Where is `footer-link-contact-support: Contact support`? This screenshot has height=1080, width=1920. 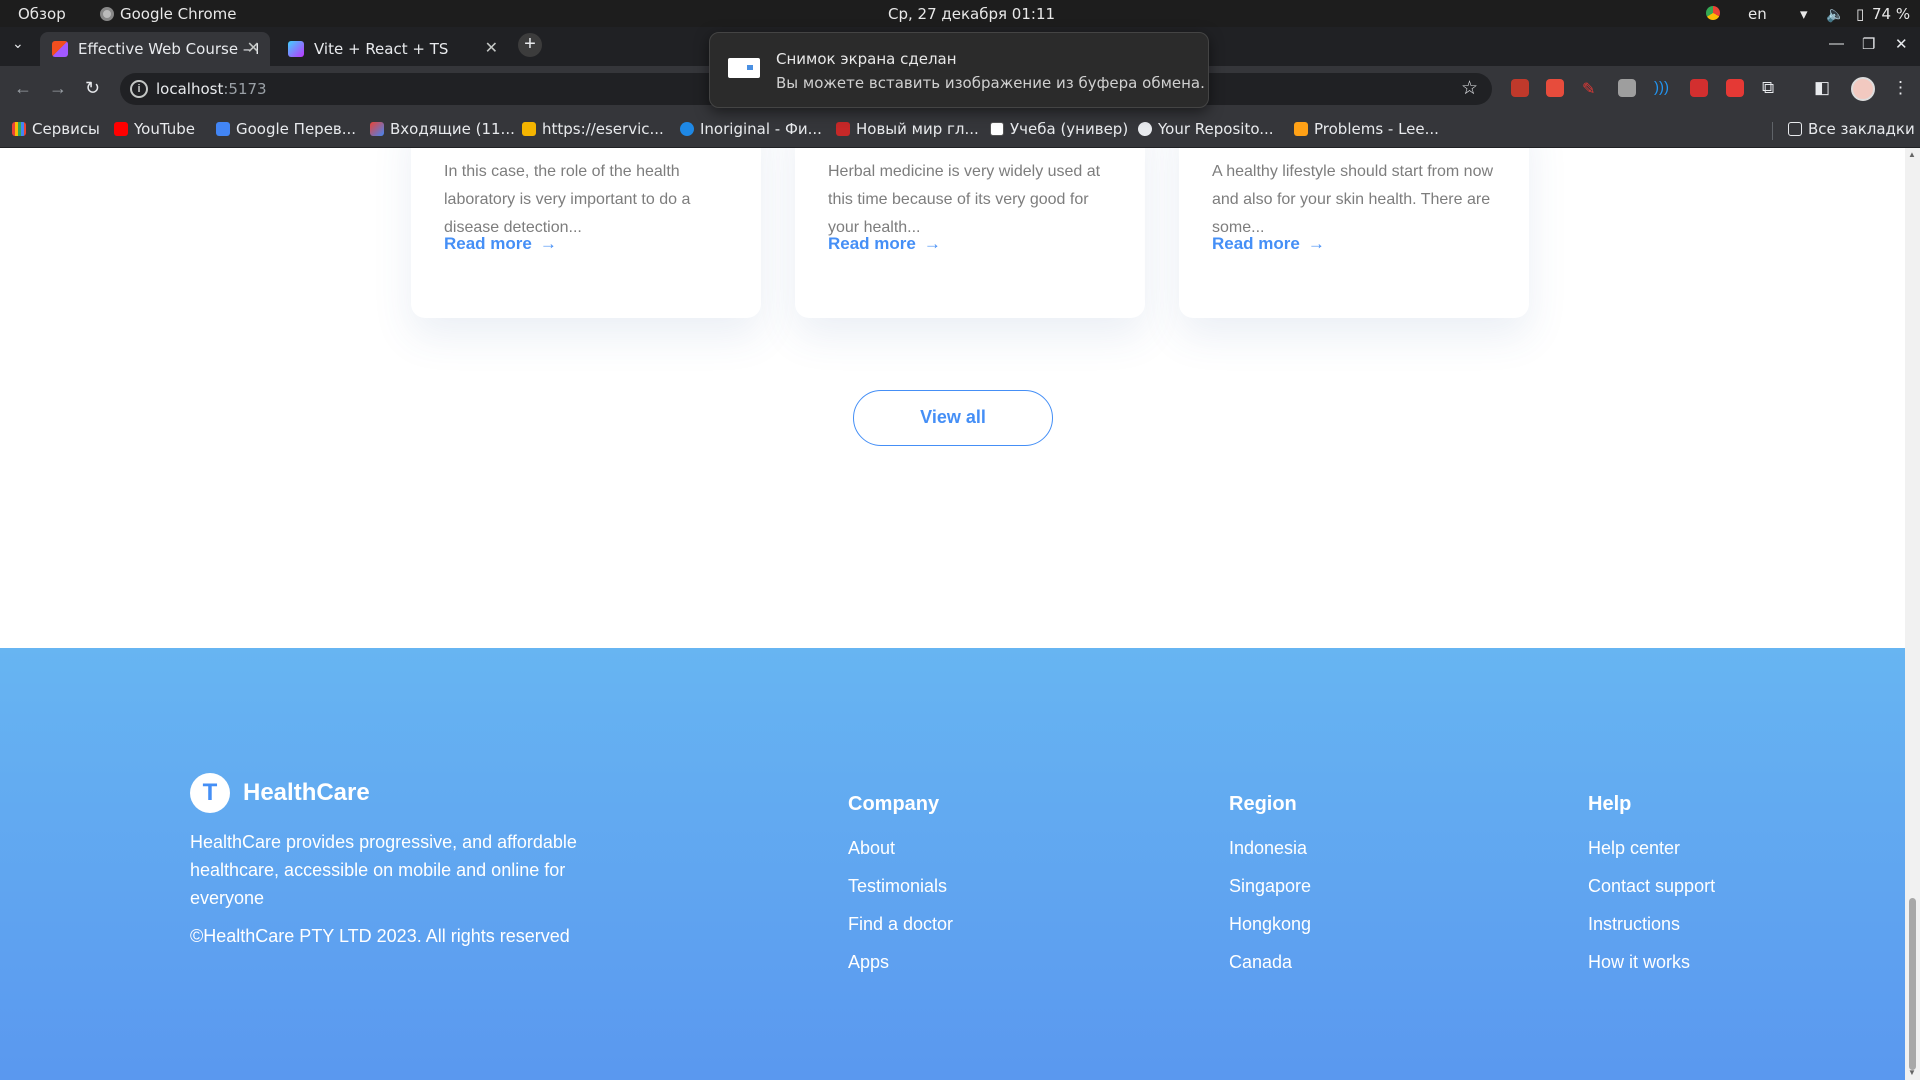
footer-link-contact-support: Contact support is located at coordinates (1651, 886).